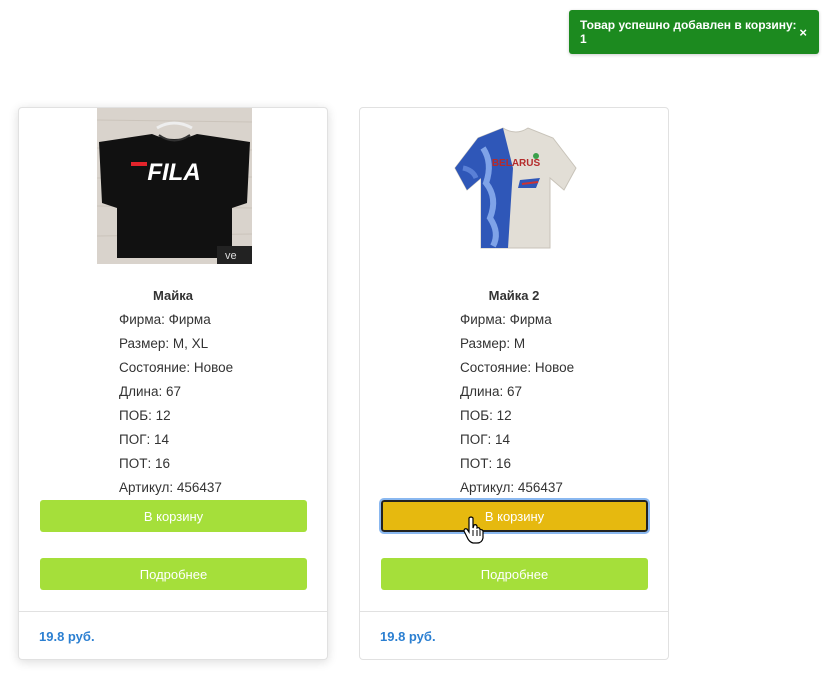 The width and height of the screenshot is (822, 687). I want to click on attr-size: Размер: M, so click(493, 343).